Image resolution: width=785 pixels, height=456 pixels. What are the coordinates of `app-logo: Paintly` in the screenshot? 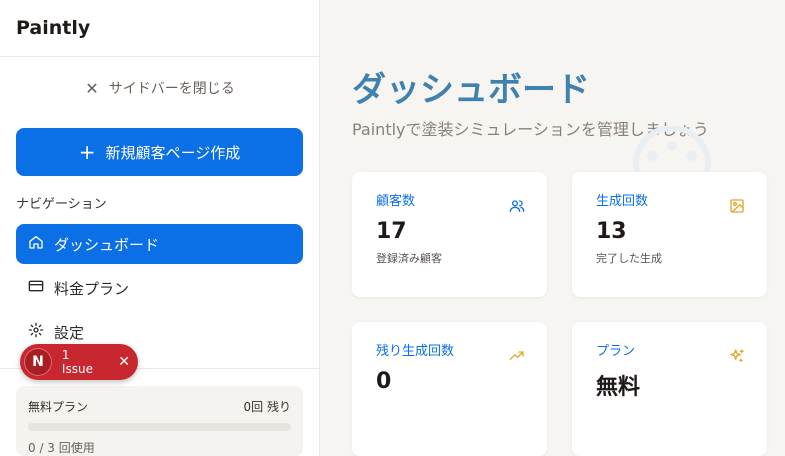 It's located at (159, 28).